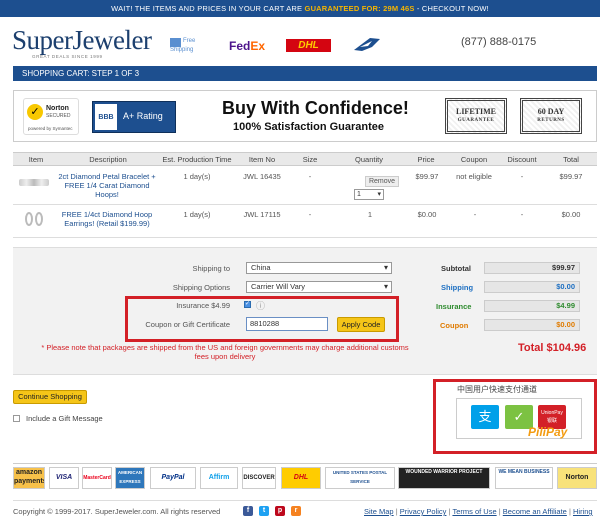 This screenshot has width=600, height=520. Describe the element at coordinates (427, 214) in the screenshot. I see `item-price: $0.00` at that location.